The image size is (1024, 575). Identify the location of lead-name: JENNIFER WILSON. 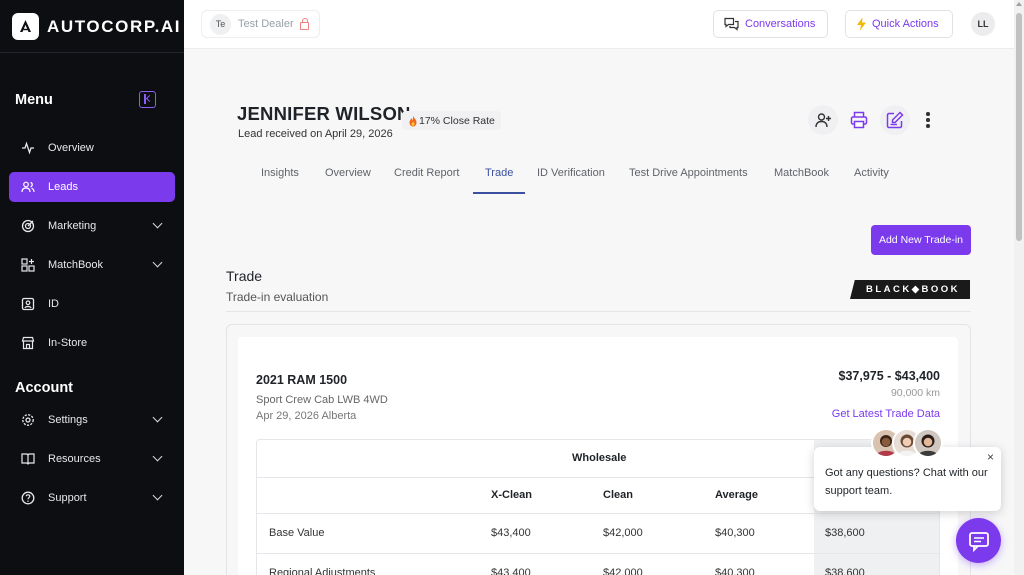
(324, 113).